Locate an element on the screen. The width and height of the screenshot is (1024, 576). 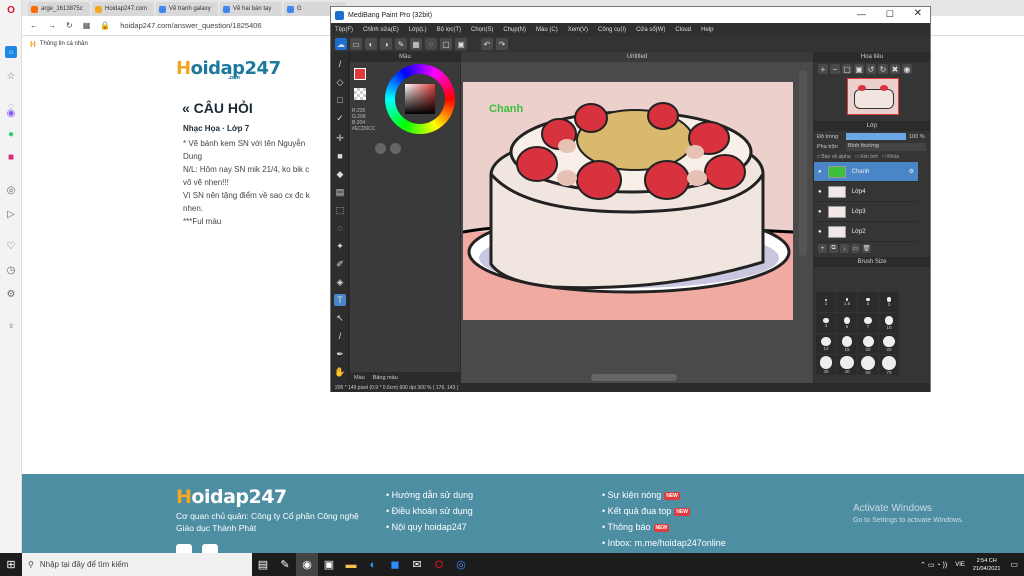
bucket-tool-icon: ◆ is located at coordinates (340, 174).